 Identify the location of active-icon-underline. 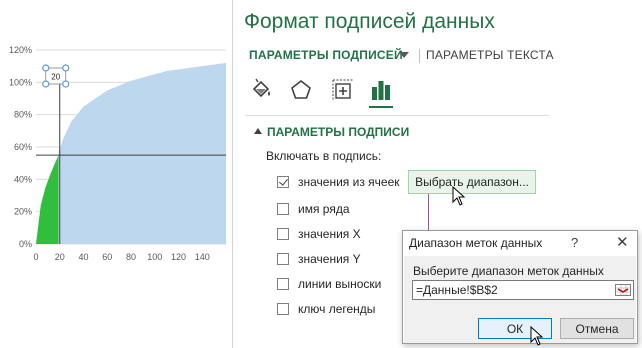
(381, 107).